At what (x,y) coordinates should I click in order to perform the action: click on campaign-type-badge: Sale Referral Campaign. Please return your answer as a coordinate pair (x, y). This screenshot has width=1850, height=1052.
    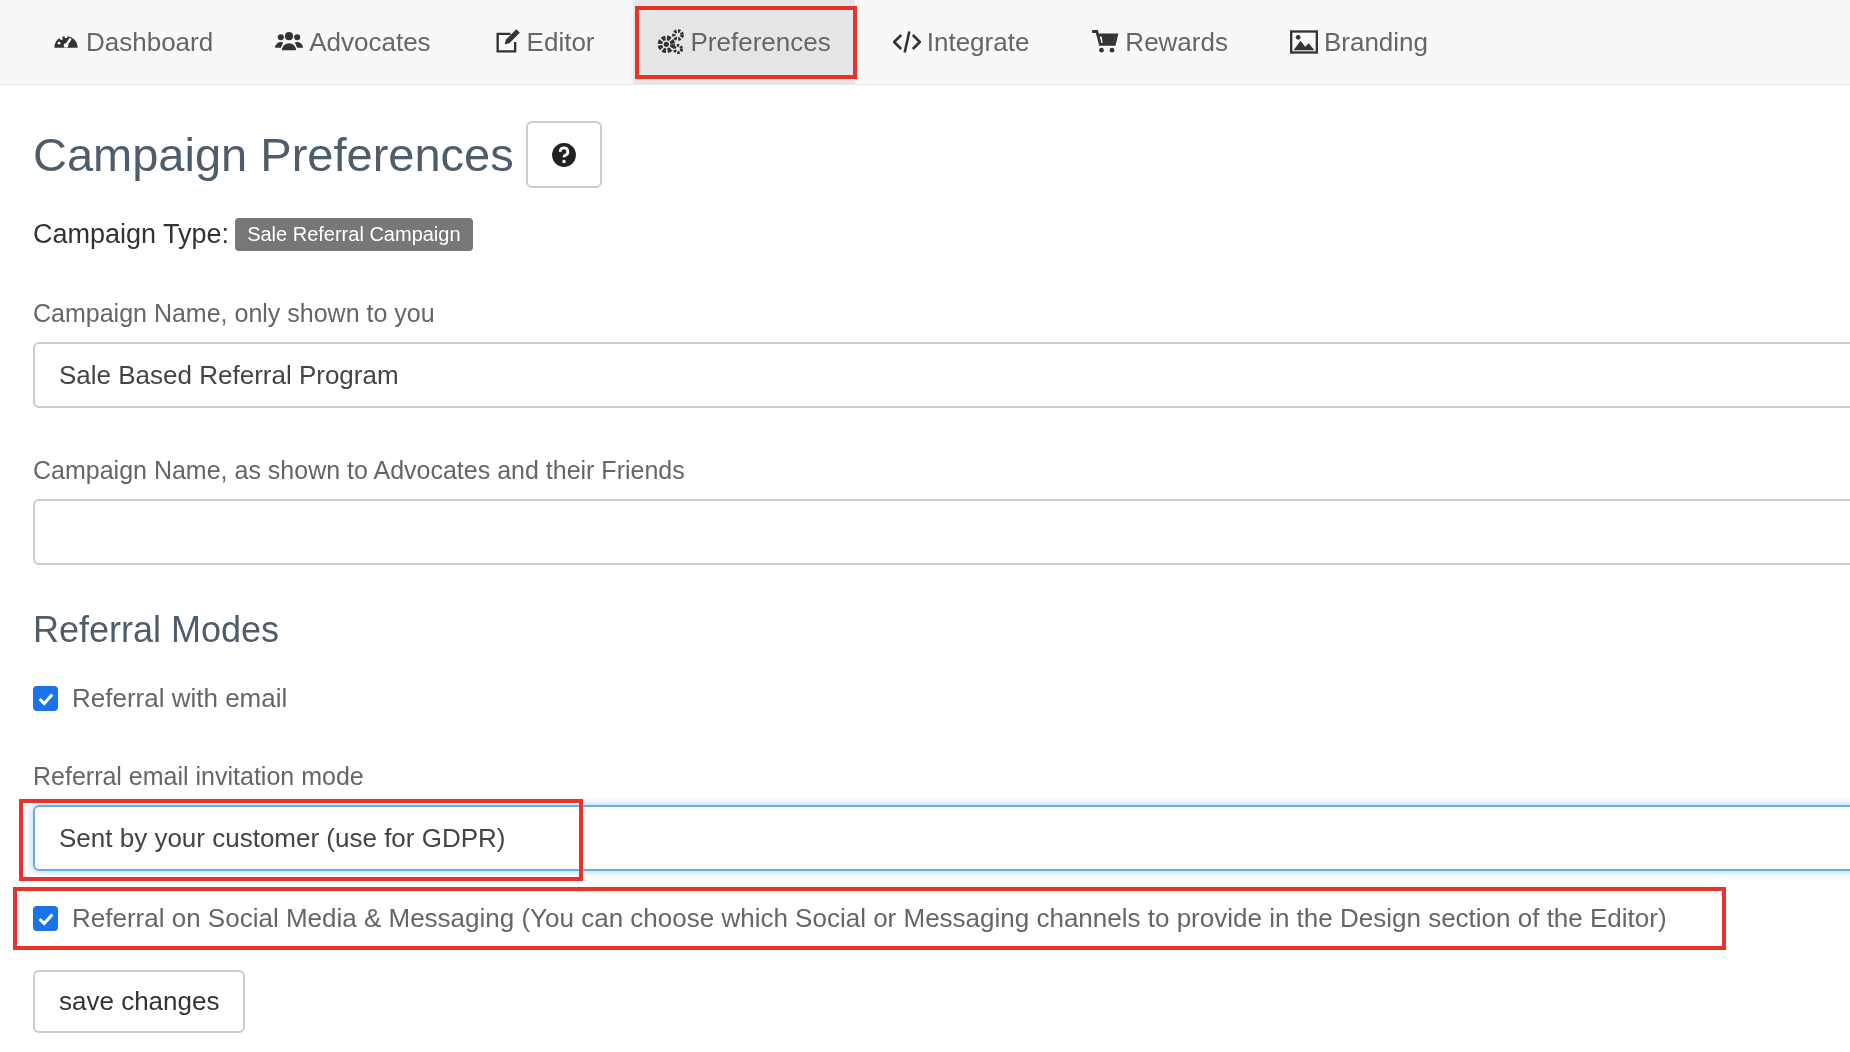
    Looking at the image, I should click on (354, 234).